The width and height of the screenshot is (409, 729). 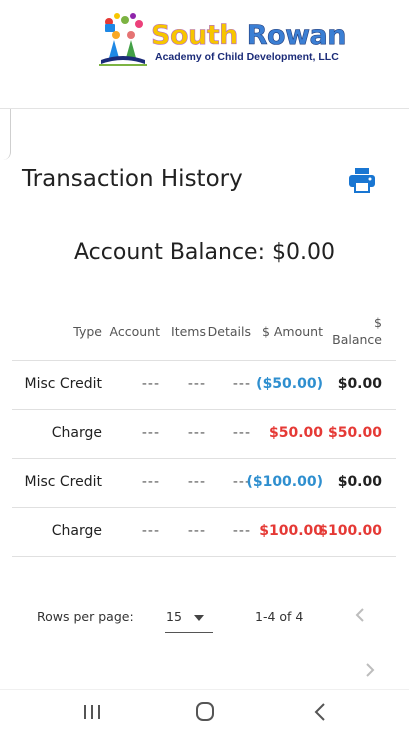 I want to click on table-row: Misc Credit --- --- --- ($50.00) $0.00, so click(x=204, y=385).